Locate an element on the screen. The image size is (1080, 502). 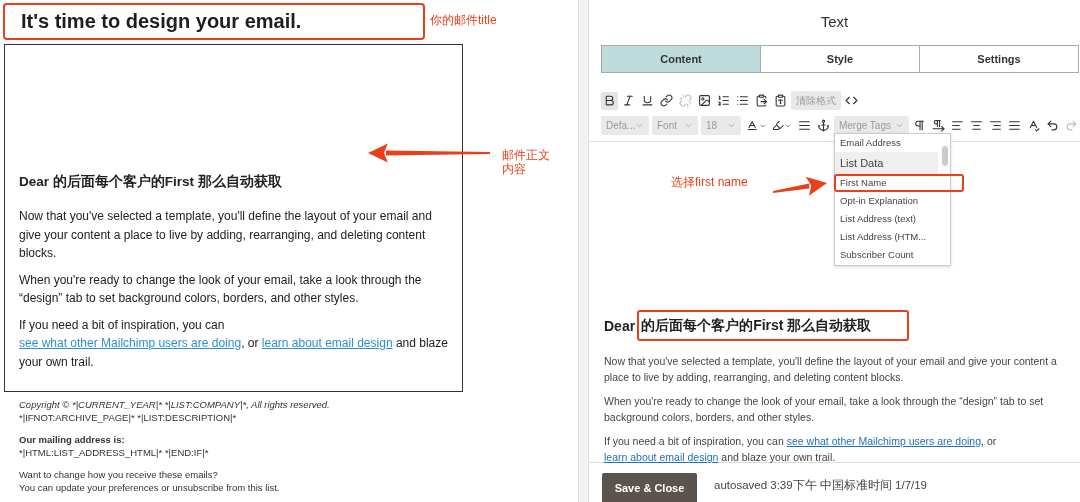
scrollbar is located at coordinates (583, 251).